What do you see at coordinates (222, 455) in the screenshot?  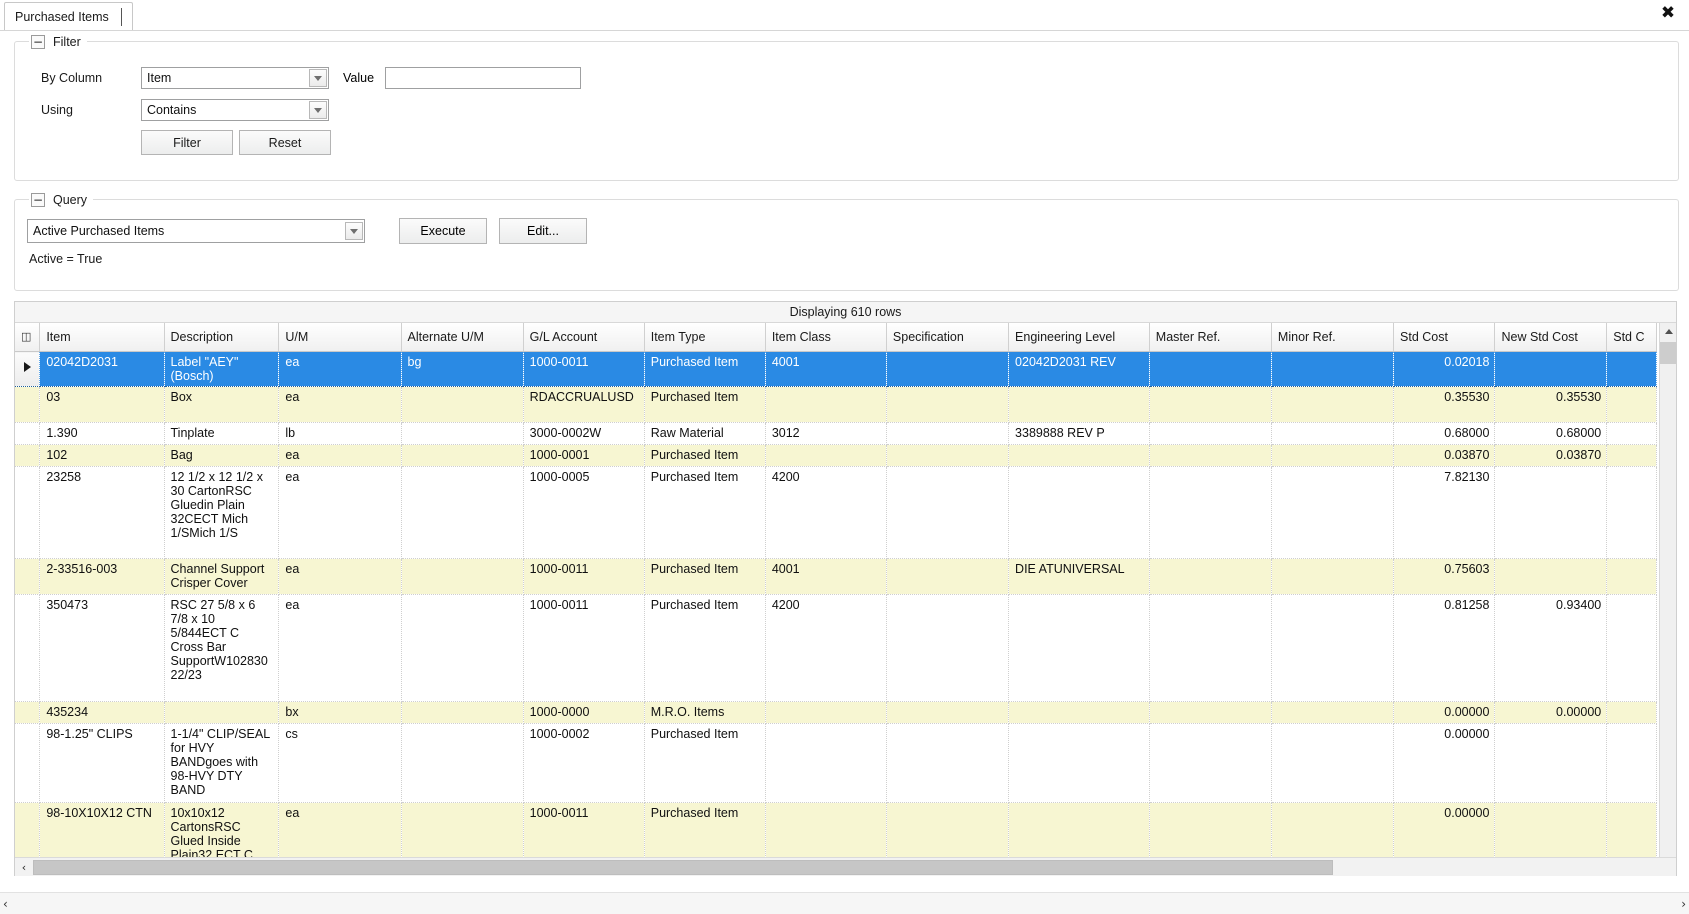 I see `cell-description: Bag` at bounding box center [222, 455].